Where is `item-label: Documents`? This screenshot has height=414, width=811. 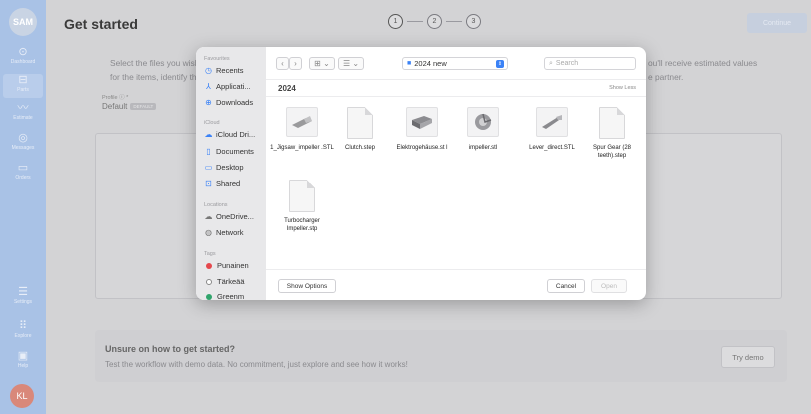
item-label: Documents is located at coordinates (235, 151).